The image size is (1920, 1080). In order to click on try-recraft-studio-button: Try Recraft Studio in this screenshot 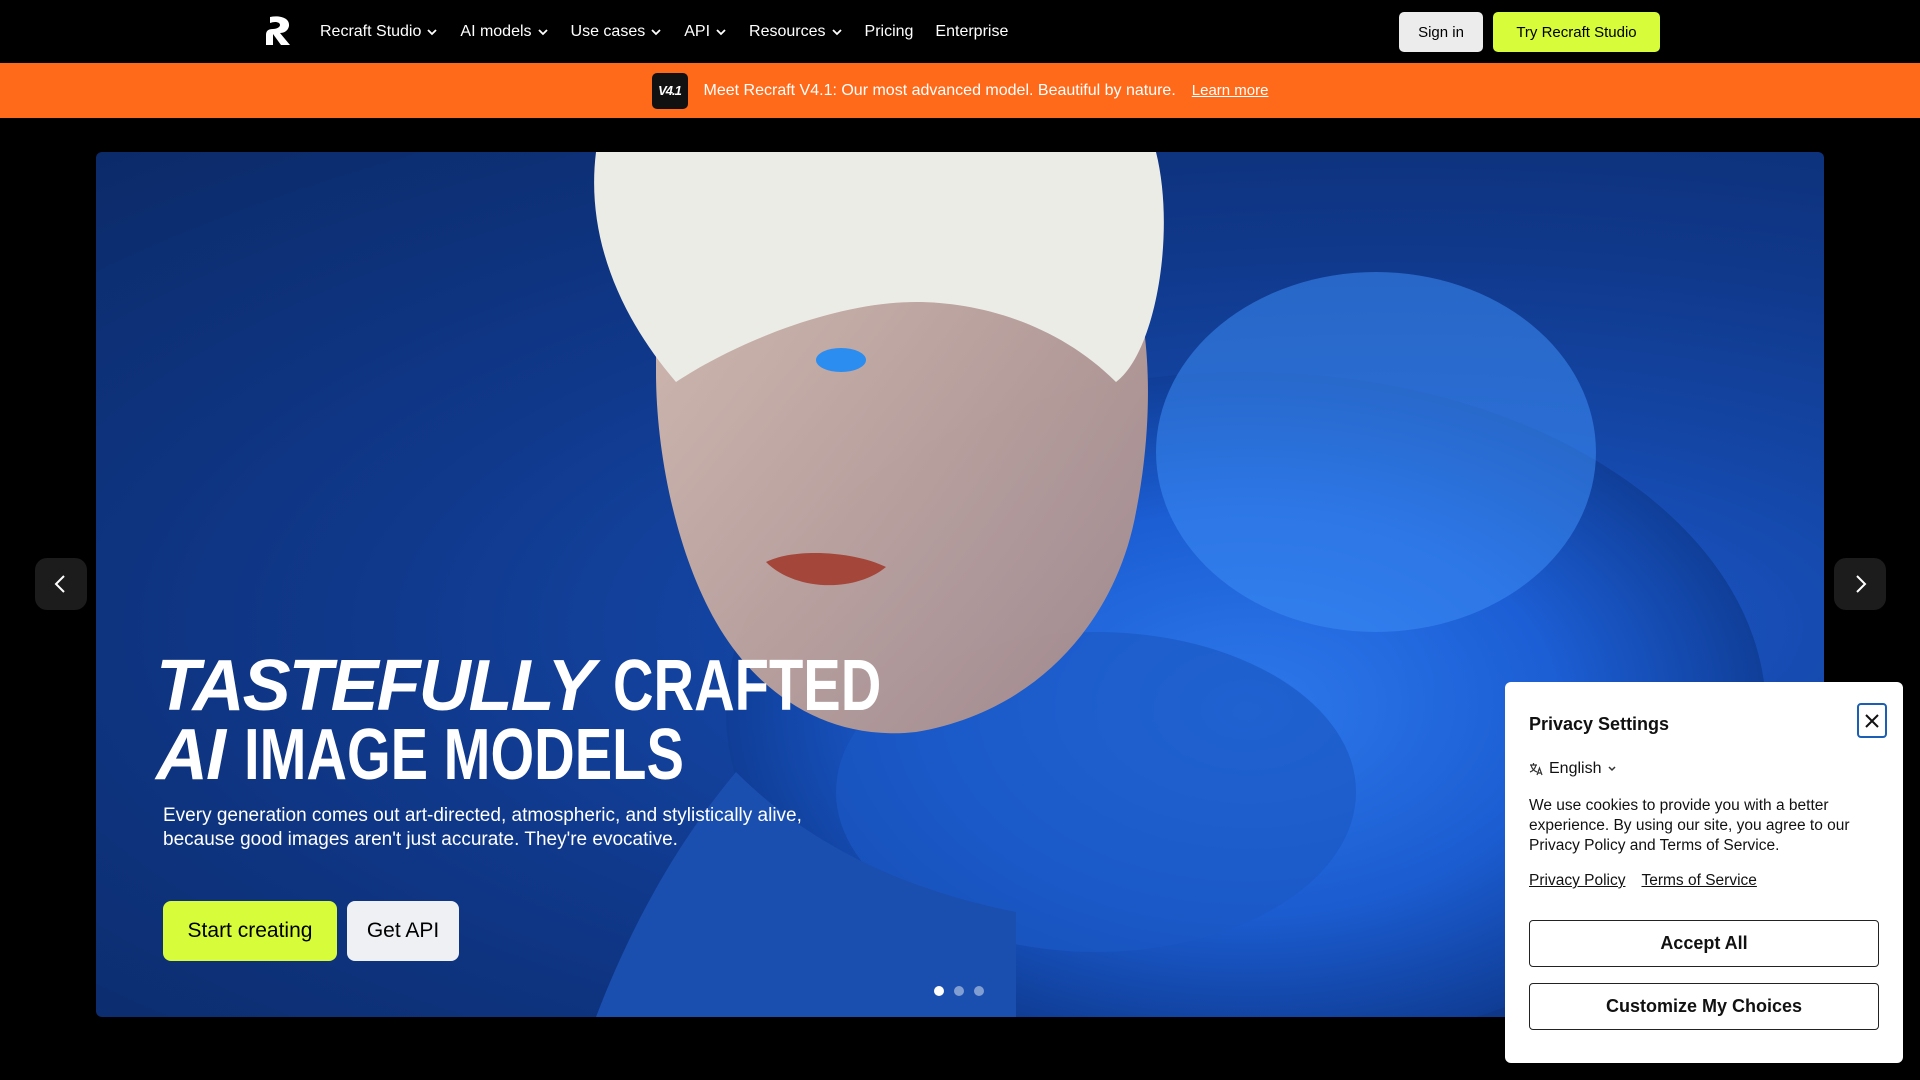, I will do `click(1576, 32)`.